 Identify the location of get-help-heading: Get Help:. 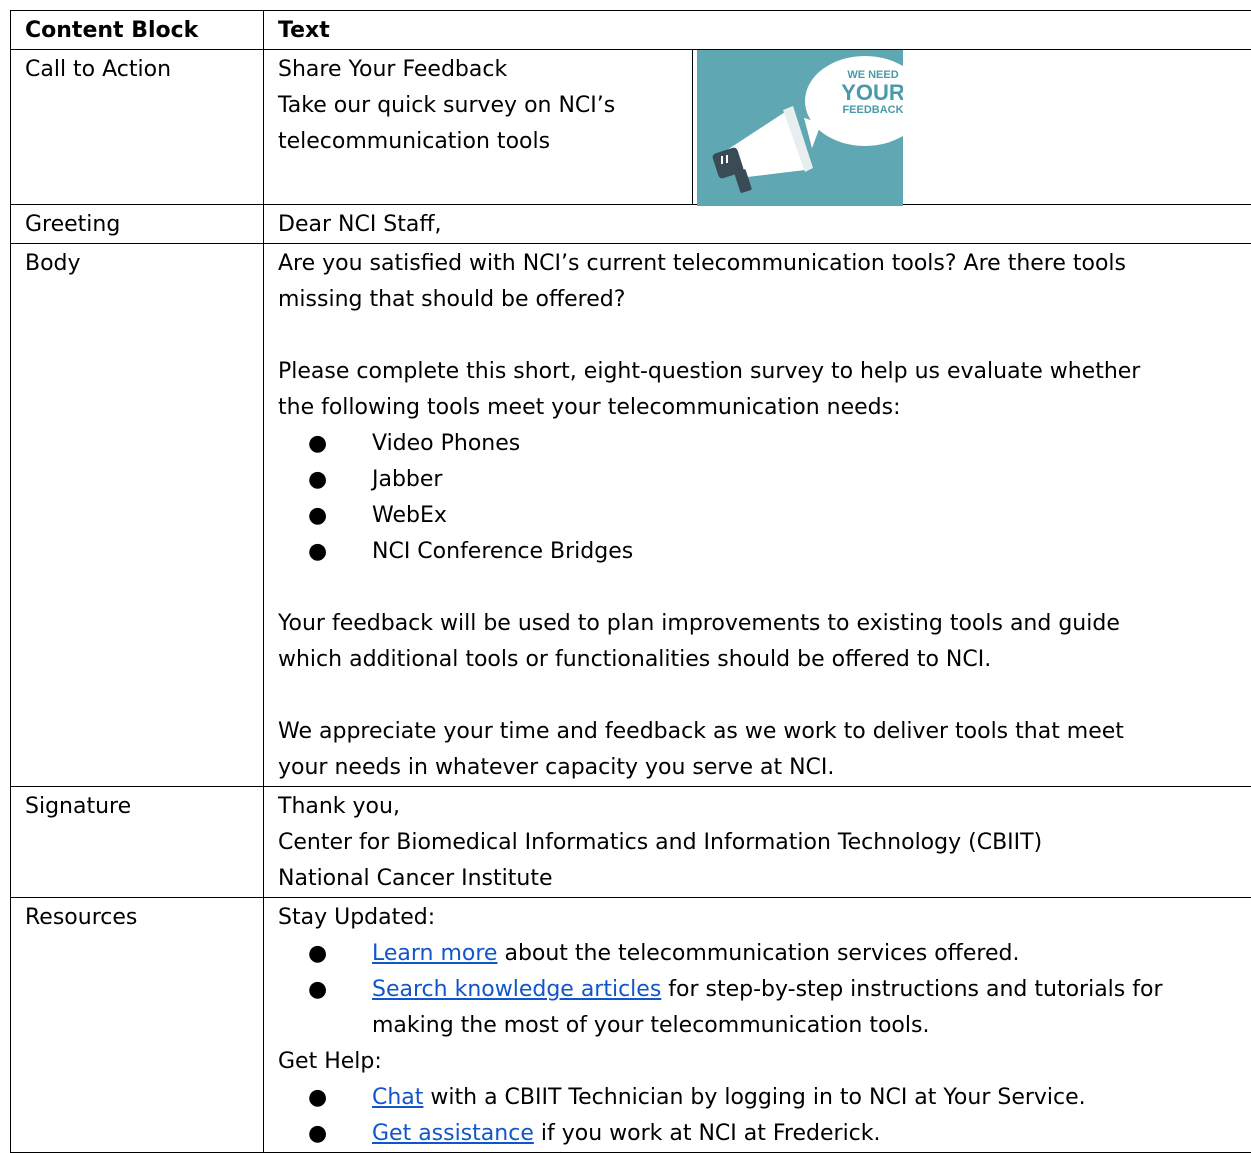
(764, 1062).